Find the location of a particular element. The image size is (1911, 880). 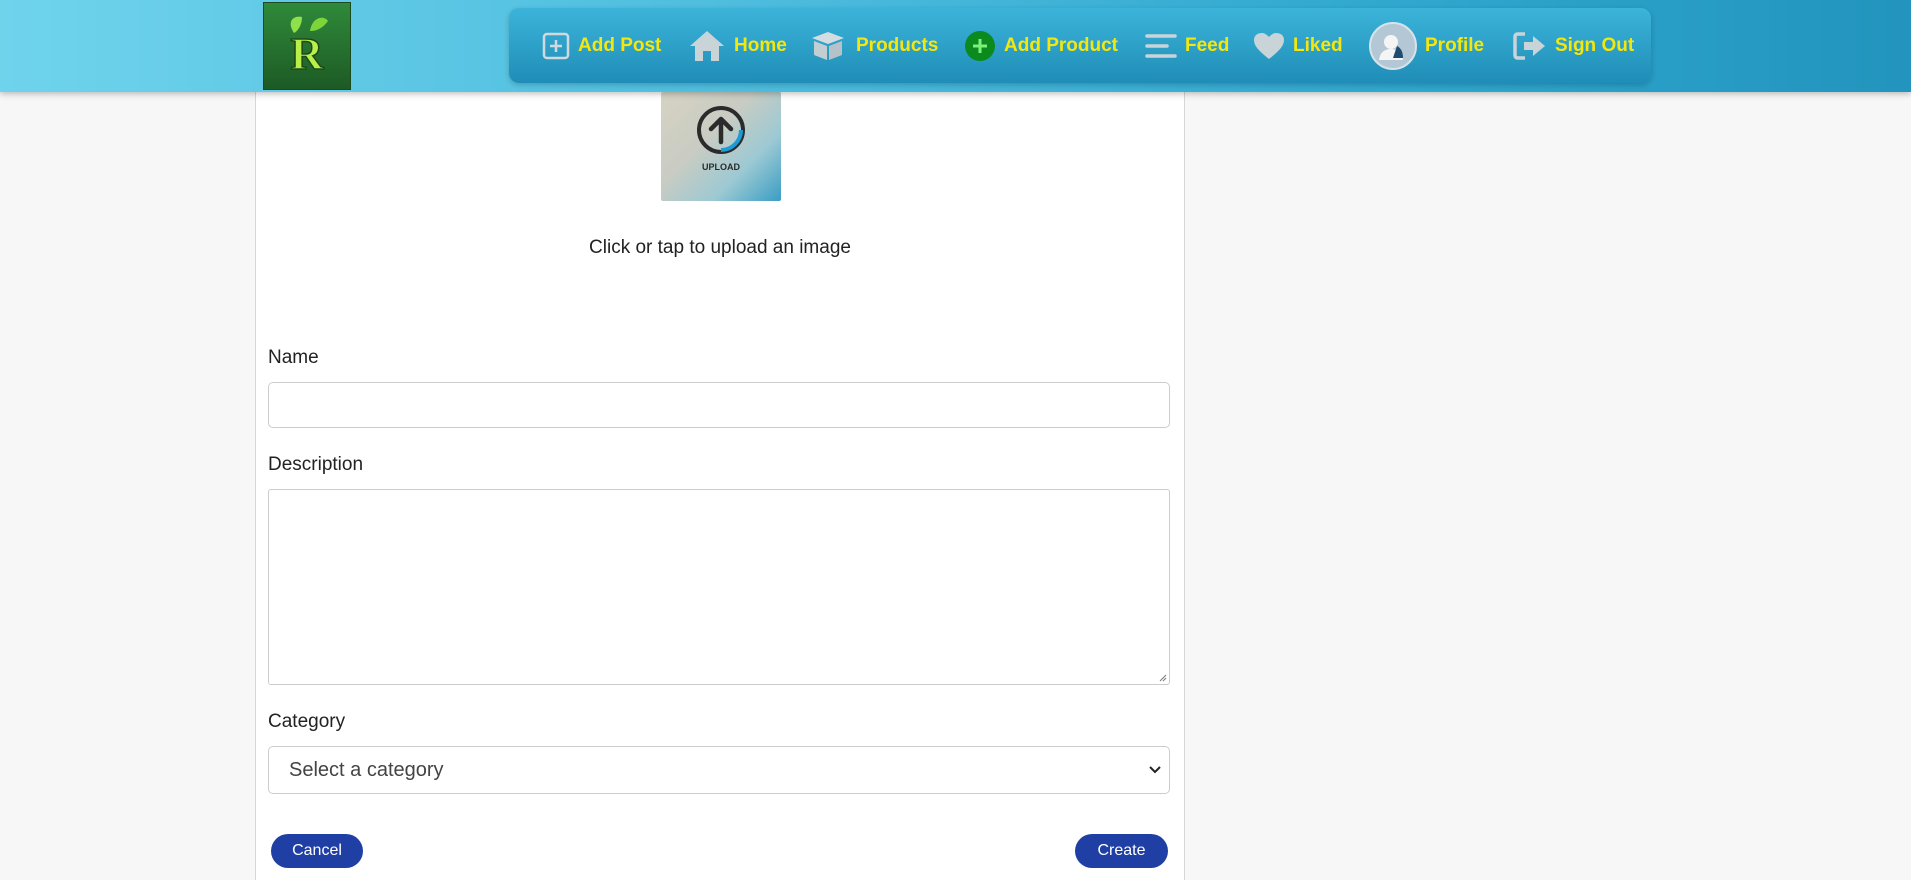

logo-letter: R is located at coordinates (307, 53).